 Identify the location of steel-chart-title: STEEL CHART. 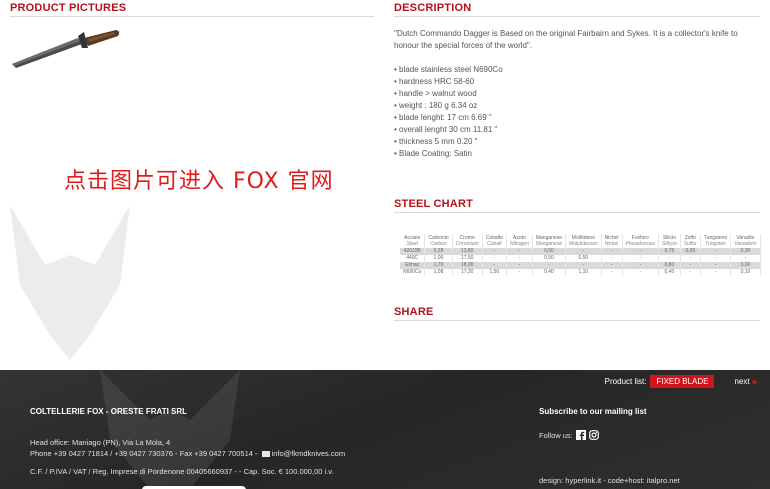
(577, 204).